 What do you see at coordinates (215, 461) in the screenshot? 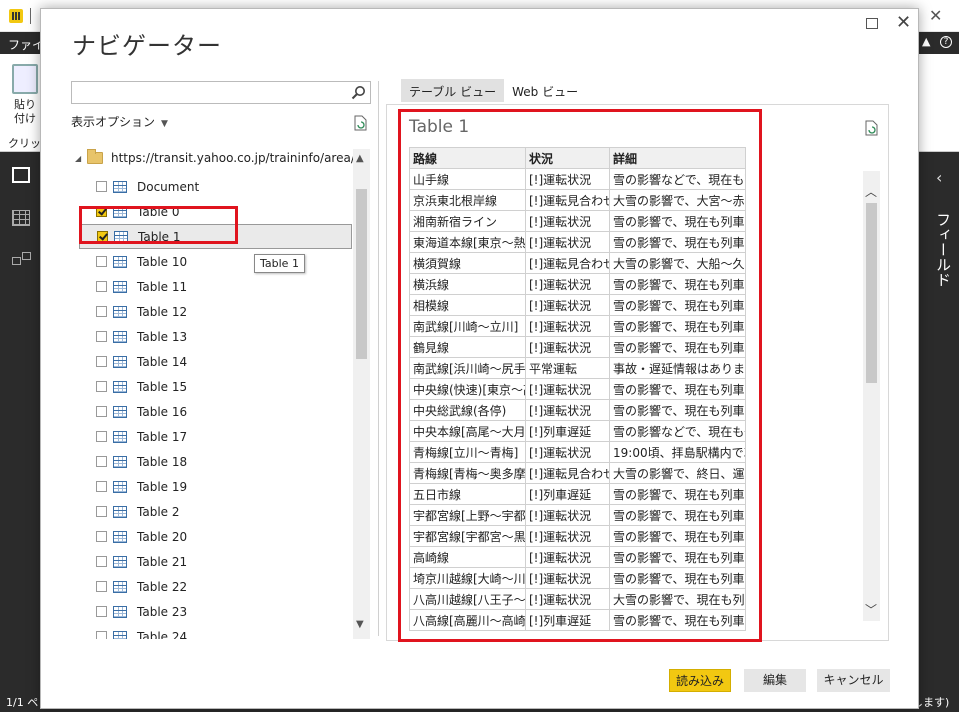
I see `tree-item: Table 18` at bounding box center [215, 461].